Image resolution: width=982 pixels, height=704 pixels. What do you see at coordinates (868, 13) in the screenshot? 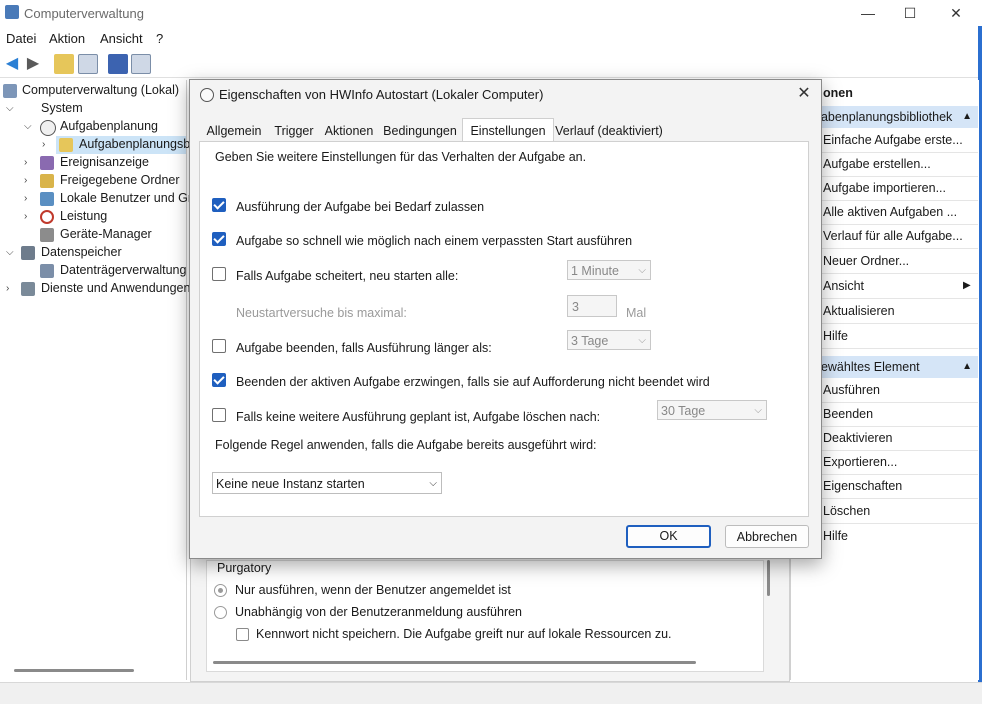
I see `minimize-button: —` at bounding box center [868, 13].